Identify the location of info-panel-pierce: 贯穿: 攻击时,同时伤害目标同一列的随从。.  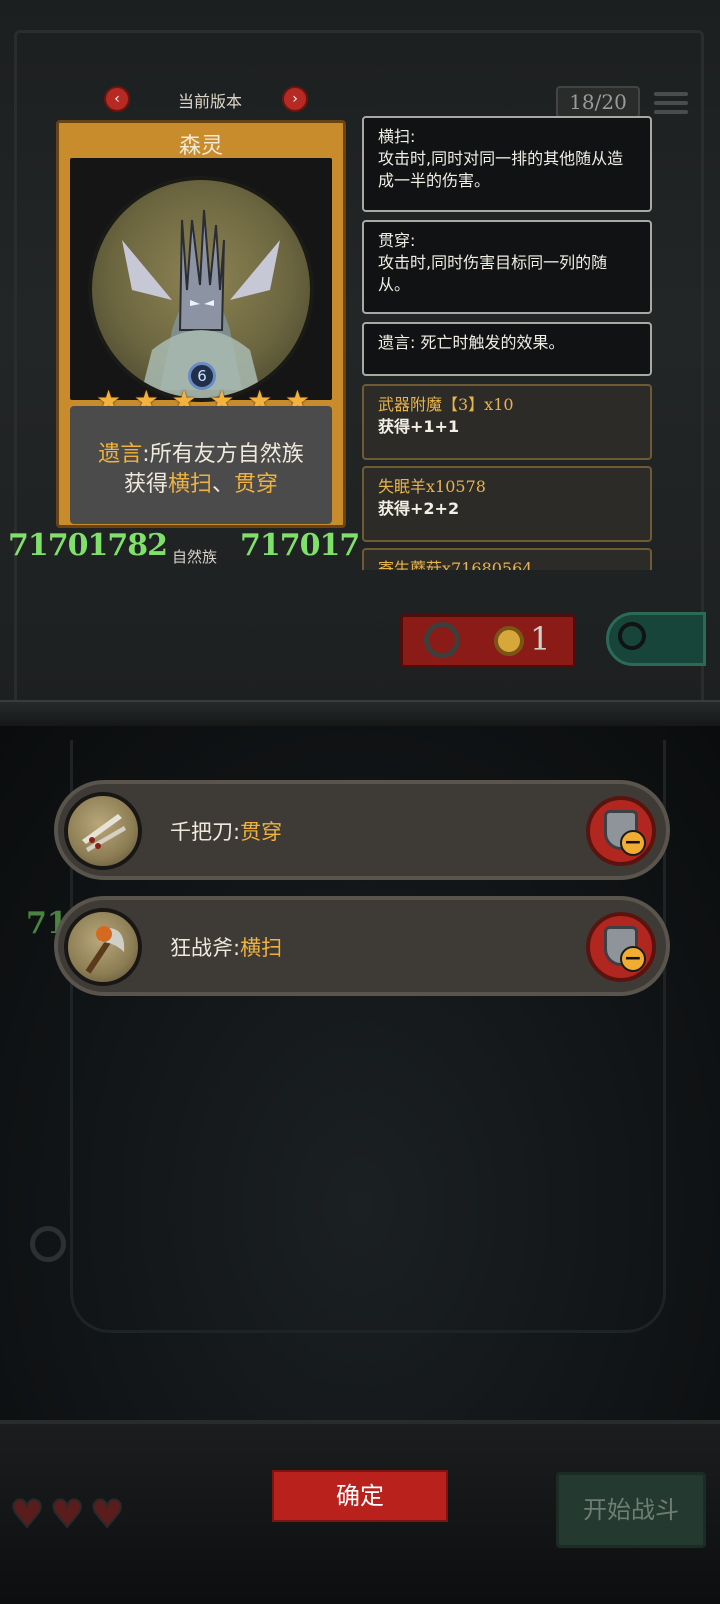
(507, 267).